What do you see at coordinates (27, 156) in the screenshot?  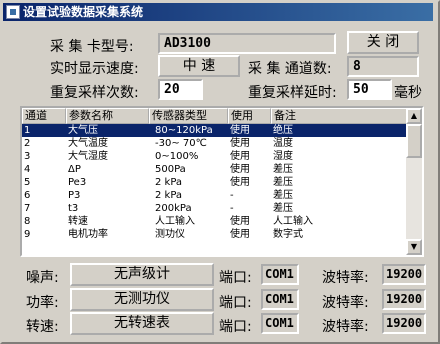 I see `cell-channel: 3` at bounding box center [27, 156].